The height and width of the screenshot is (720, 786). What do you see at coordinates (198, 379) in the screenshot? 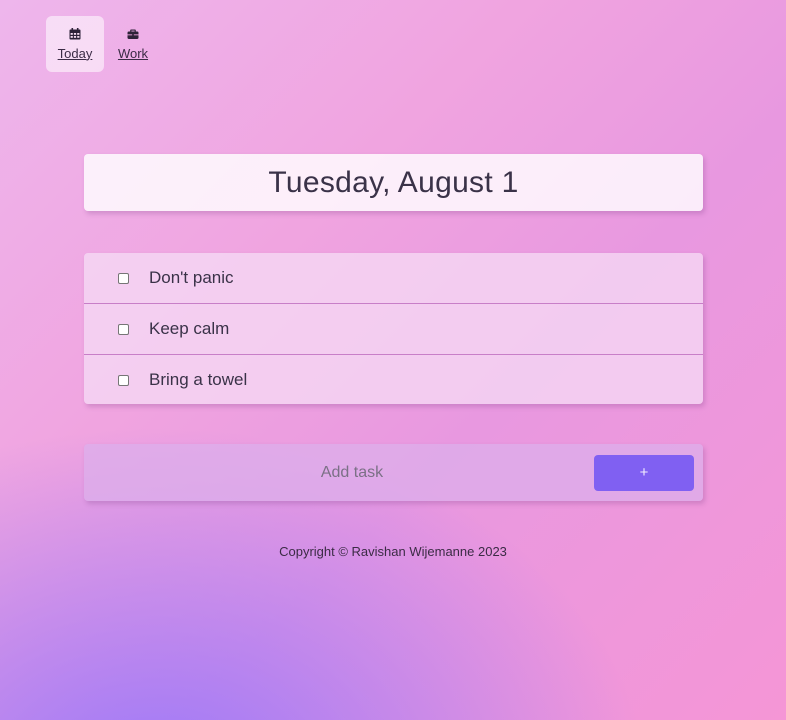
I see `task-text: Bring a towel` at bounding box center [198, 379].